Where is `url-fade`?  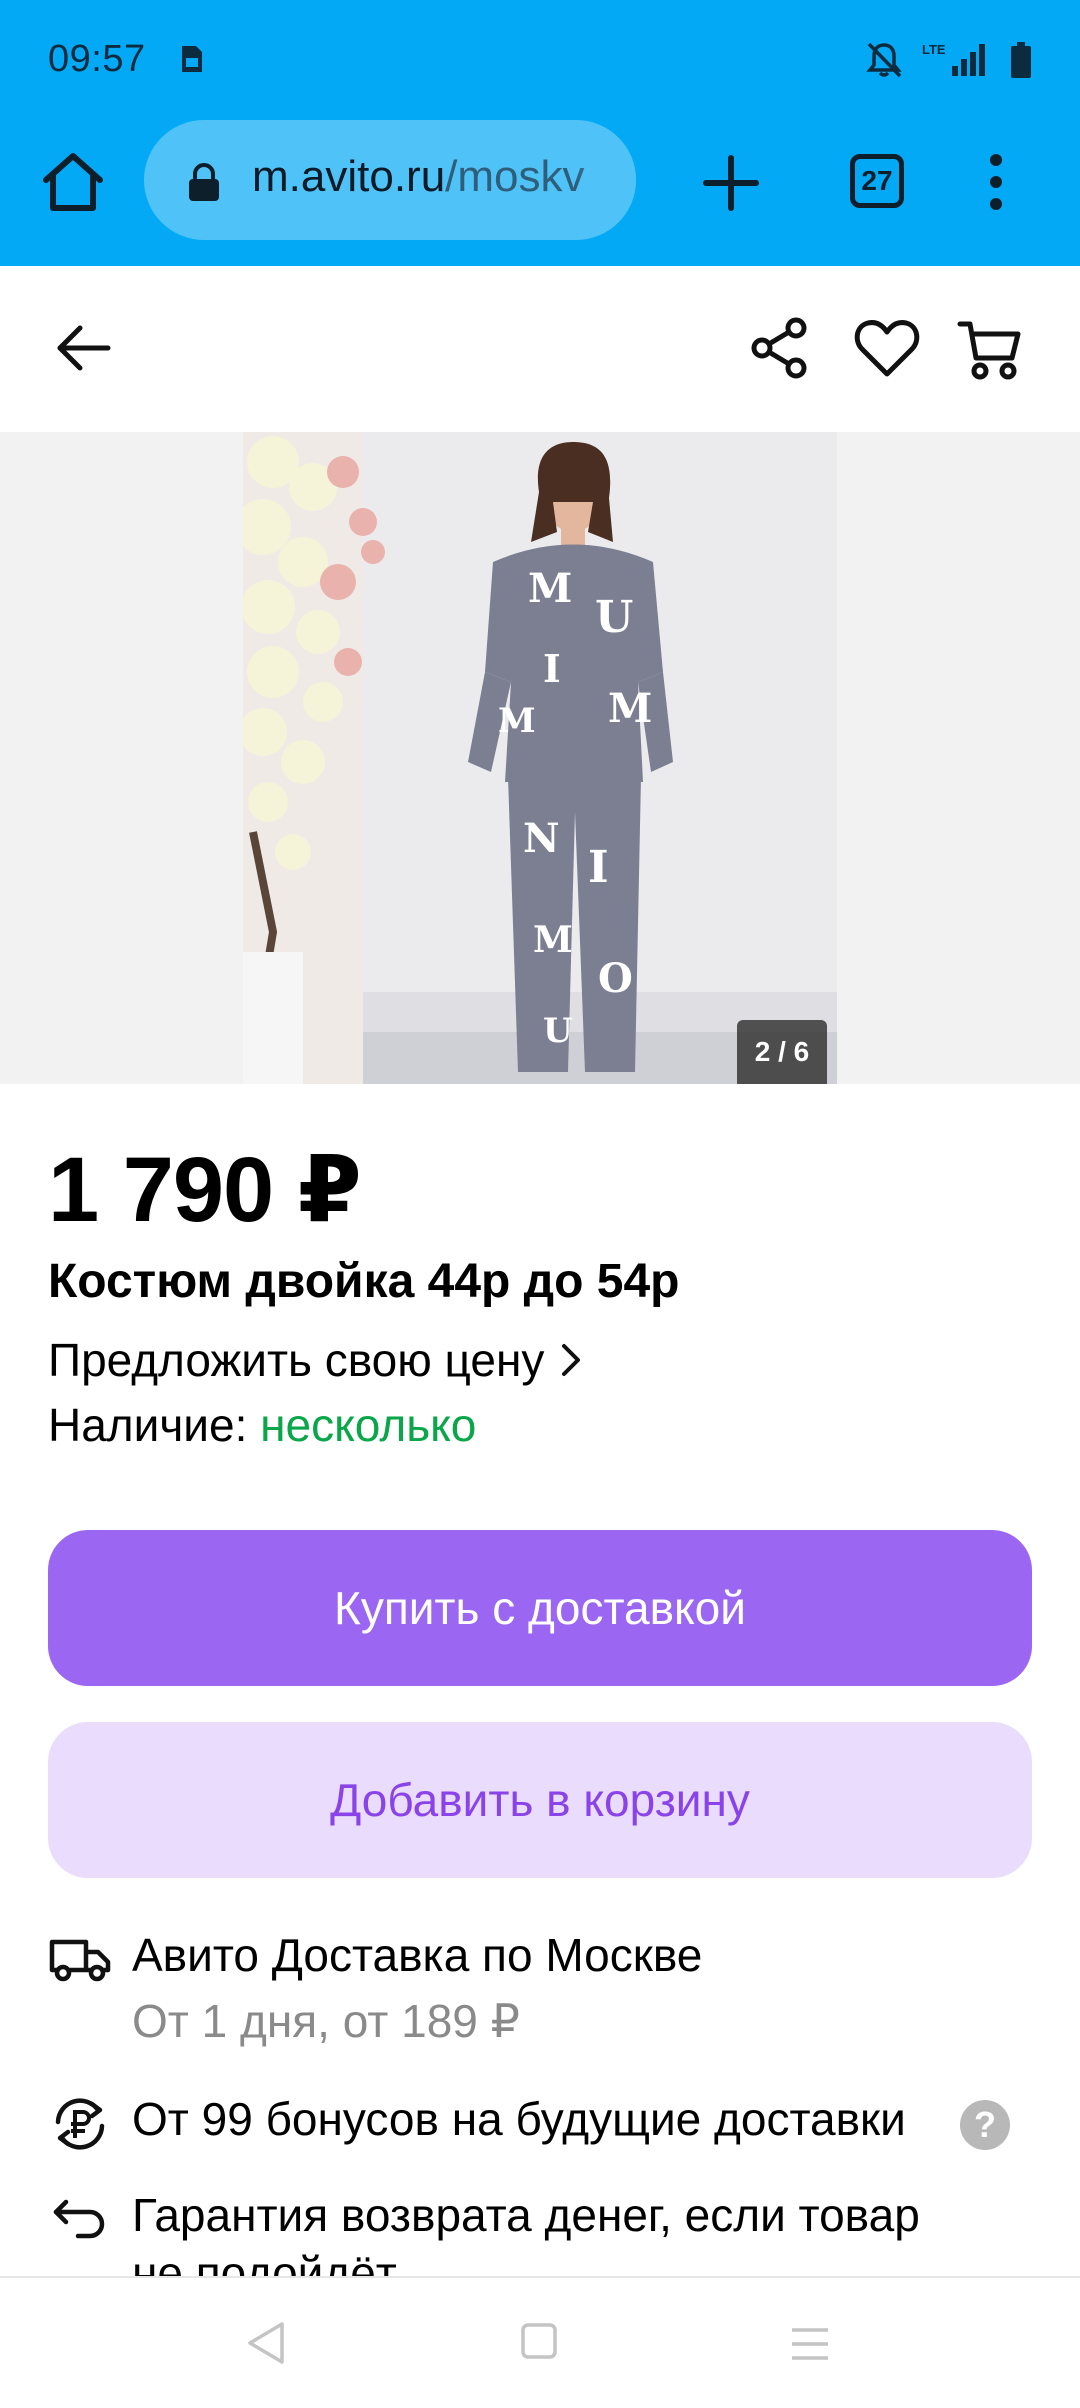
url-fade is located at coordinates (606, 180).